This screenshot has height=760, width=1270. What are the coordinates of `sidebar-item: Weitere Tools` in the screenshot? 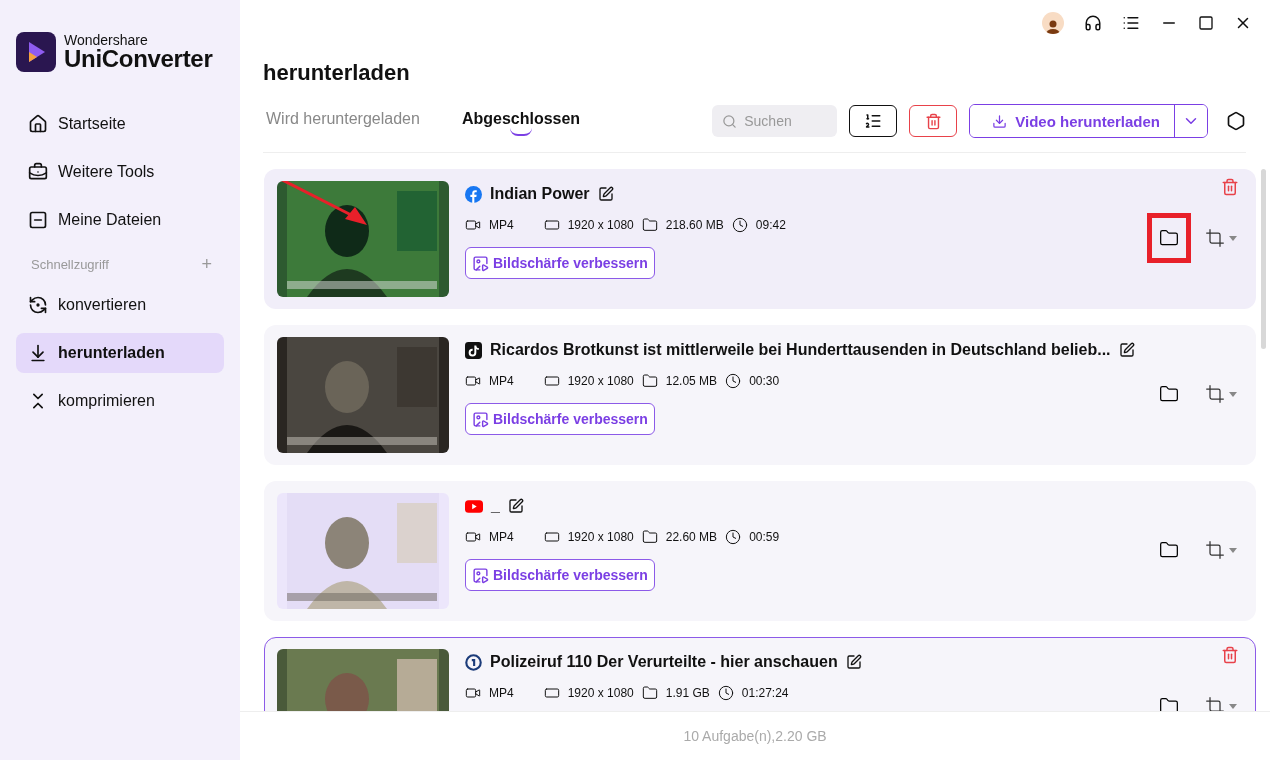 It's located at (120, 172).